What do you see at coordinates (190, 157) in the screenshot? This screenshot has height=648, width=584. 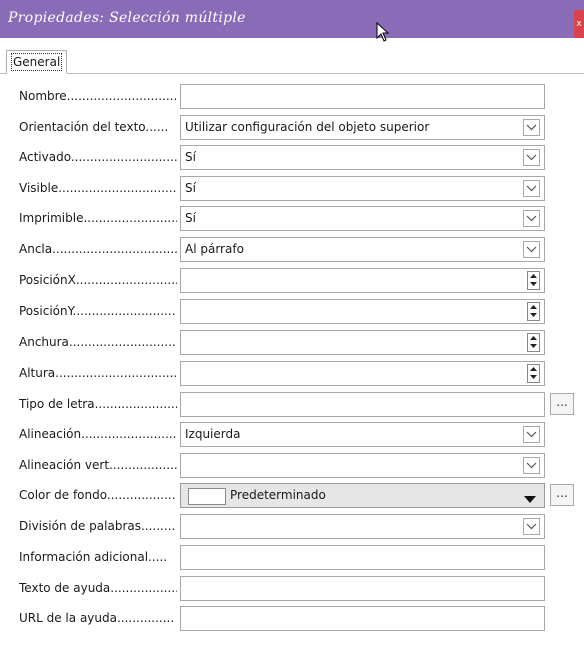 I see `activado-value: Sí` at bounding box center [190, 157].